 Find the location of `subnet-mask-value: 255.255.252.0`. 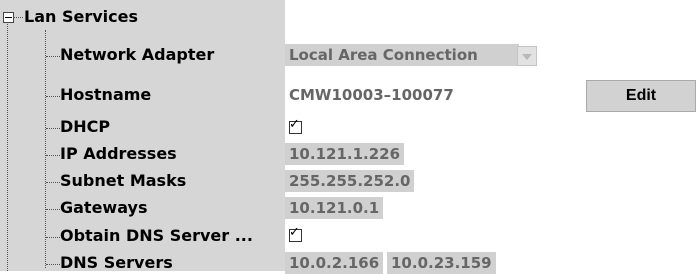

subnet-mask-value: 255.255.252.0 is located at coordinates (350, 181).